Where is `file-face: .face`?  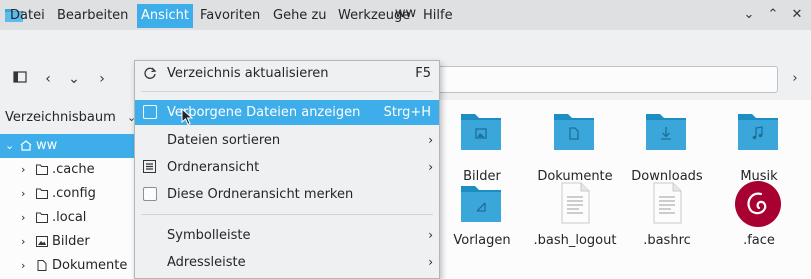 file-face: .face is located at coordinates (759, 216).